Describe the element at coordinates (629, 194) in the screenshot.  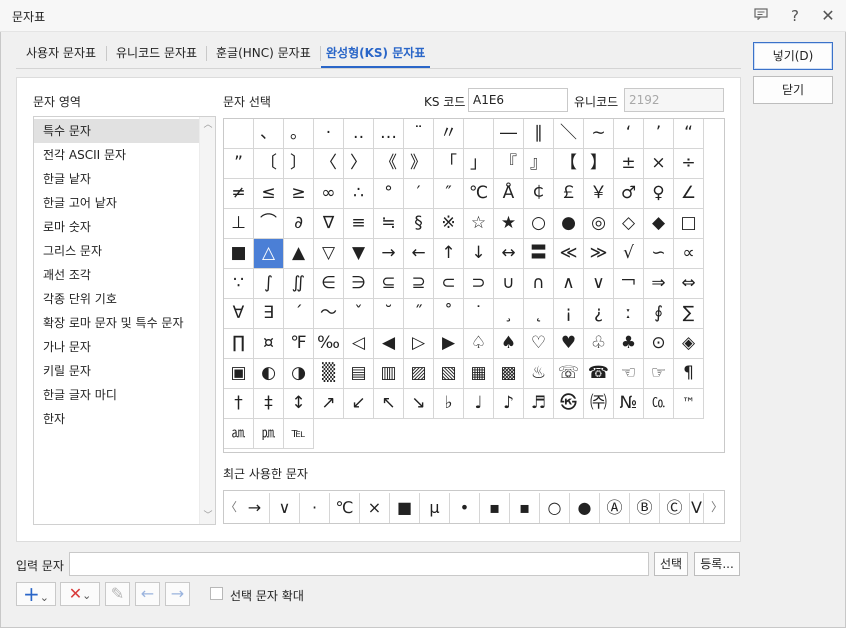
I see `char-cell: ♂` at that location.